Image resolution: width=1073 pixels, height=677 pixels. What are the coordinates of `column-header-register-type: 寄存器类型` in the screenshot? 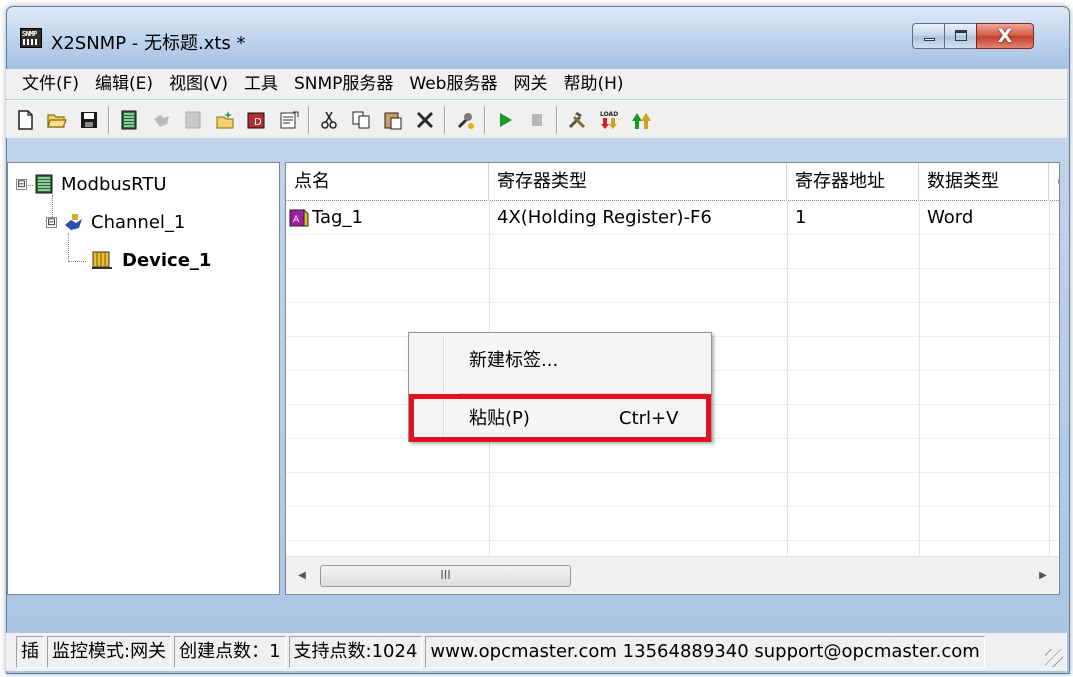 It's located at (638, 182).